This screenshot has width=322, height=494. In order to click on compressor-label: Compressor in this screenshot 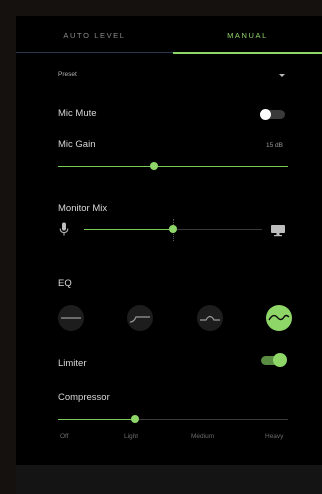, I will do `click(84, 397)`.